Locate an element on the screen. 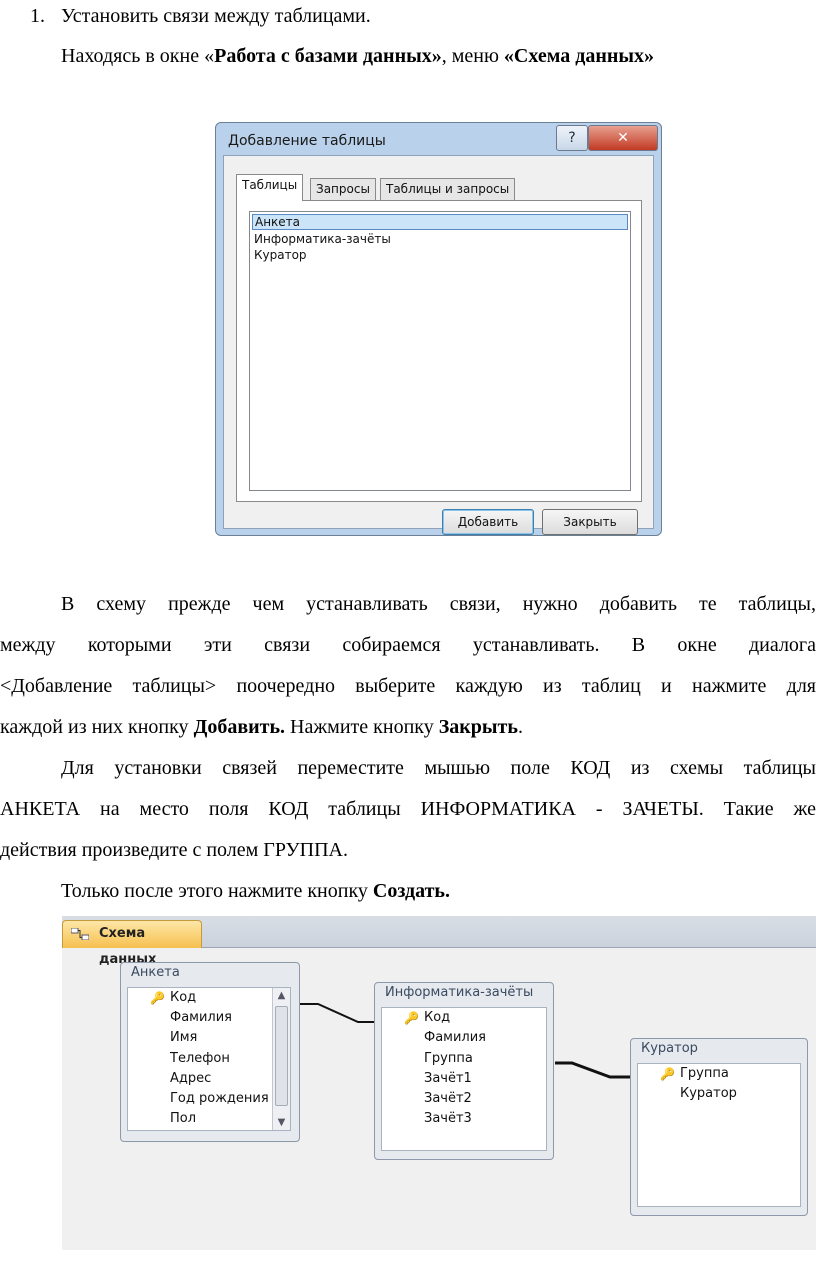 The height and width of the screenshot is (1264, 816). field-item: Зачёт3 is located at coordinates (448, 1119).